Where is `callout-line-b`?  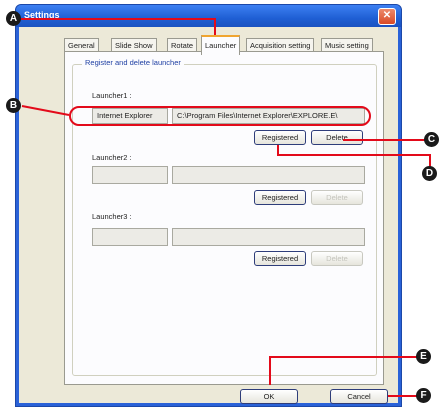 callout-line-b is located at coordinates (45, 110).